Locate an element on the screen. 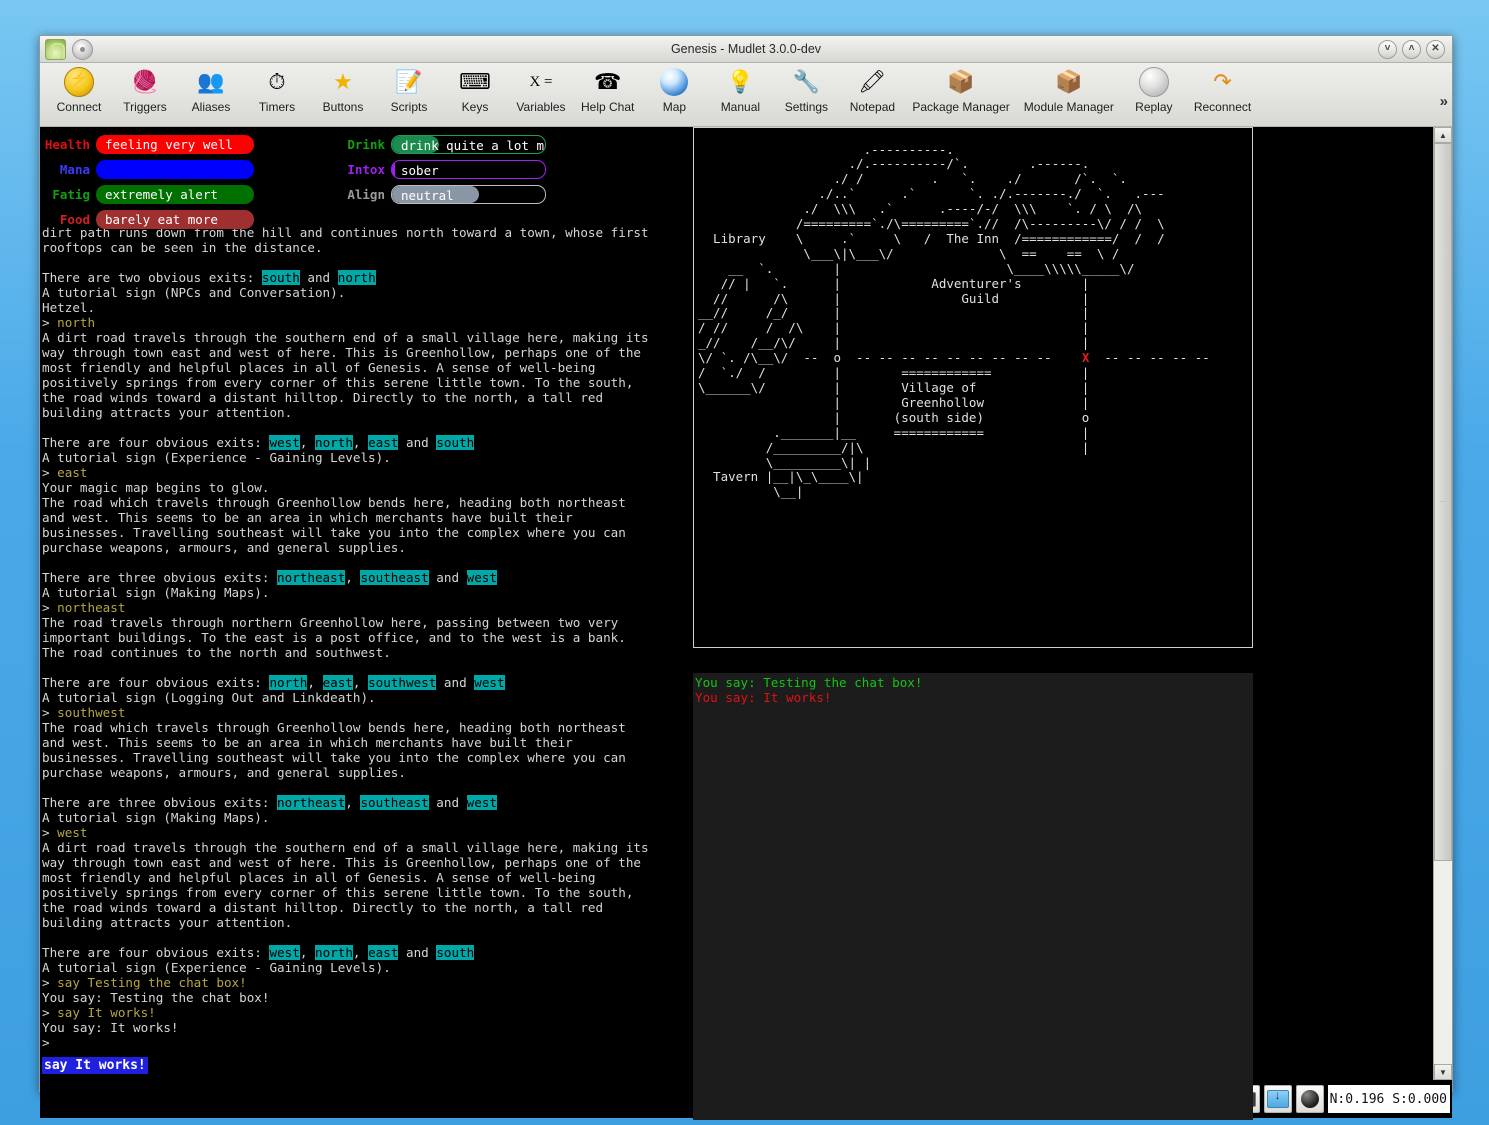  toolbar-label: Map is located at coordinates (674, 107).